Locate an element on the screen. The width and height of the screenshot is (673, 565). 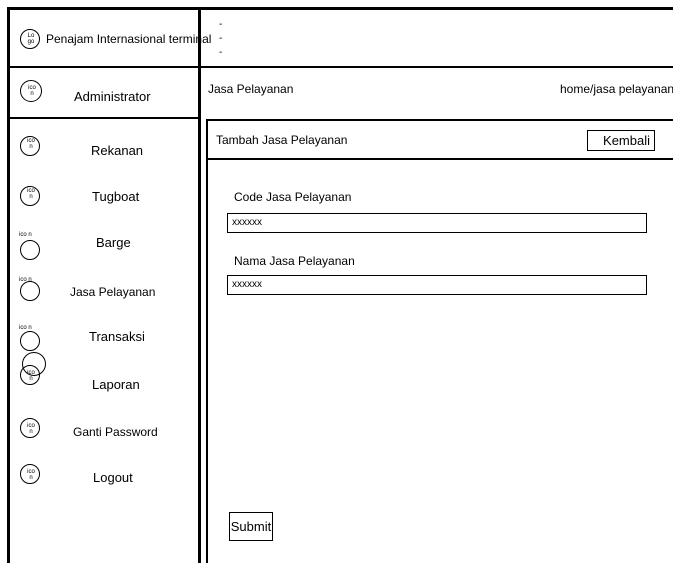
sidebar-item-barge: ico n Barge is located at coordinates (102, 250).